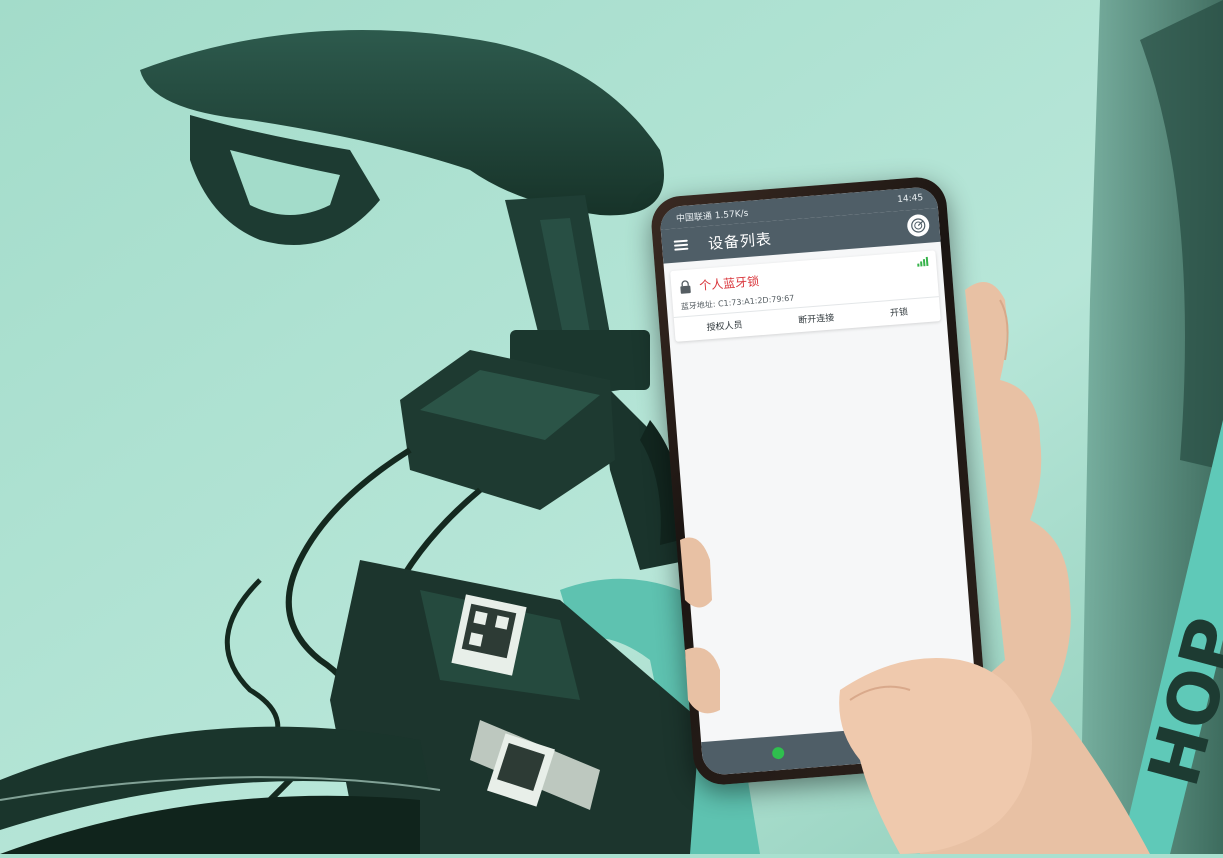  Describe the element at coordinates (724, 326) in the screenshot. I see `authorize-users-button: 授权人员` at that location.